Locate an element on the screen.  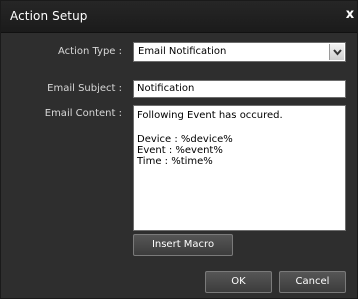
email-content-label: Email Content : is located at coordinates (83, 113).